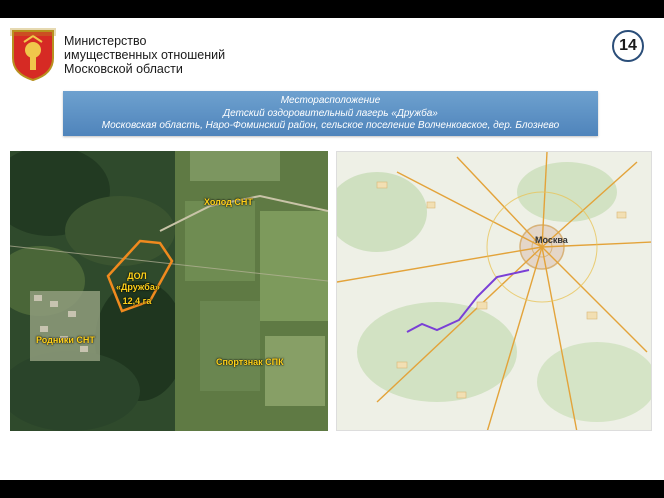  Describe the element at coordinates (33, 55) in the screenshot. I see `coat-of-arms-logo` at that location.